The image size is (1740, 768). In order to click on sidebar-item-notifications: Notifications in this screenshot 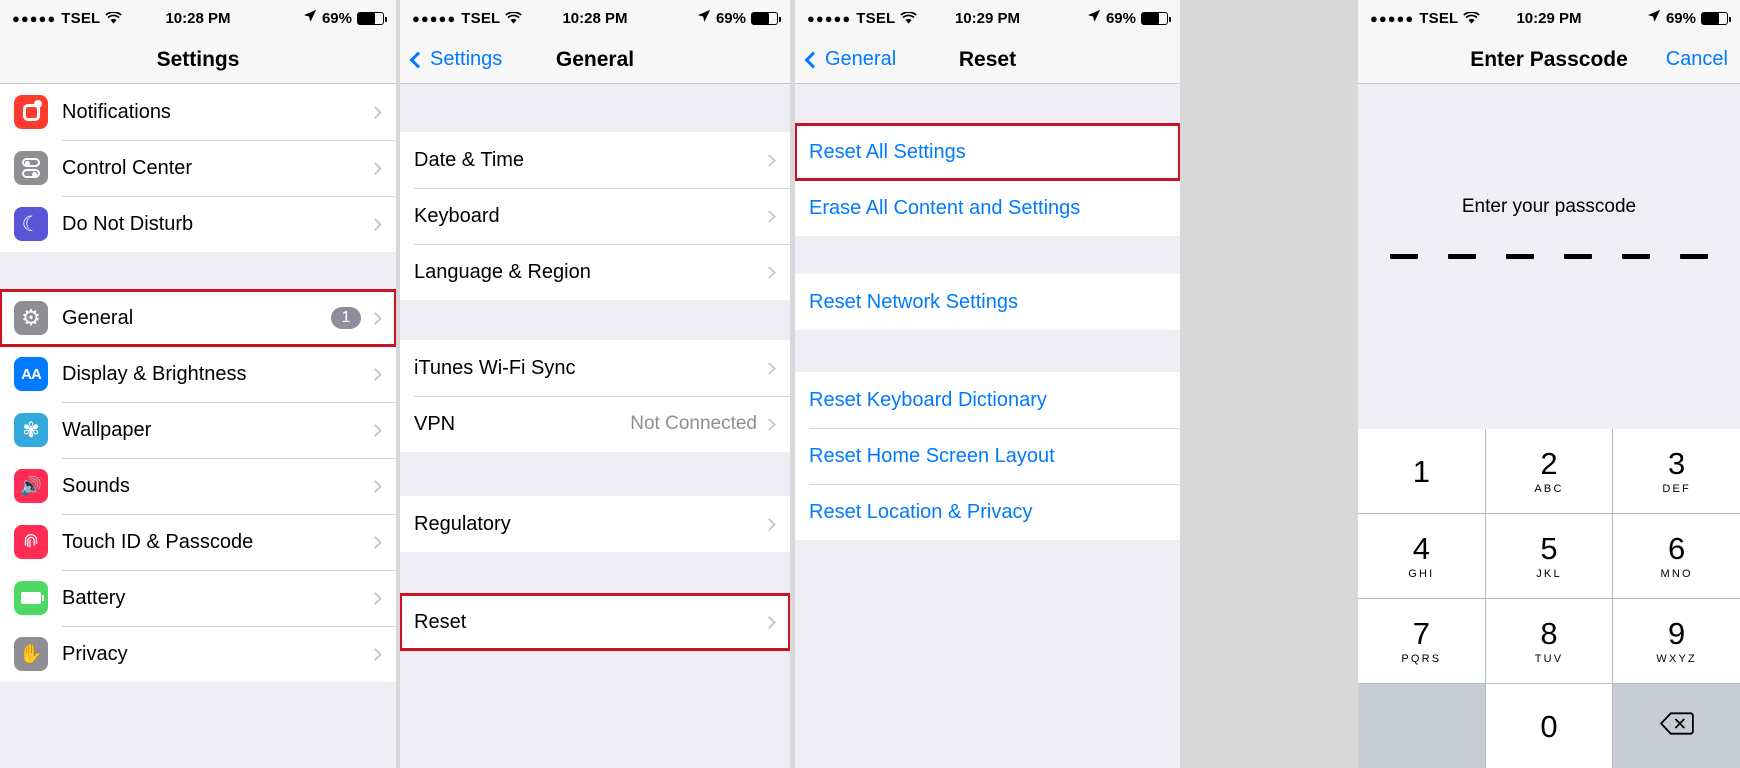, I will do `click(198, 112)`.